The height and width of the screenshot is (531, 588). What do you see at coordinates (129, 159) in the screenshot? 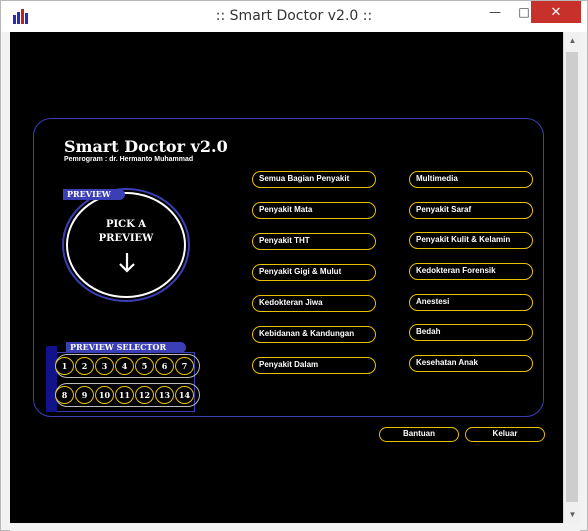
I see `app-author: Pemrogram : dr. Hermanto Muhammad` at bounding box center [129, 159].